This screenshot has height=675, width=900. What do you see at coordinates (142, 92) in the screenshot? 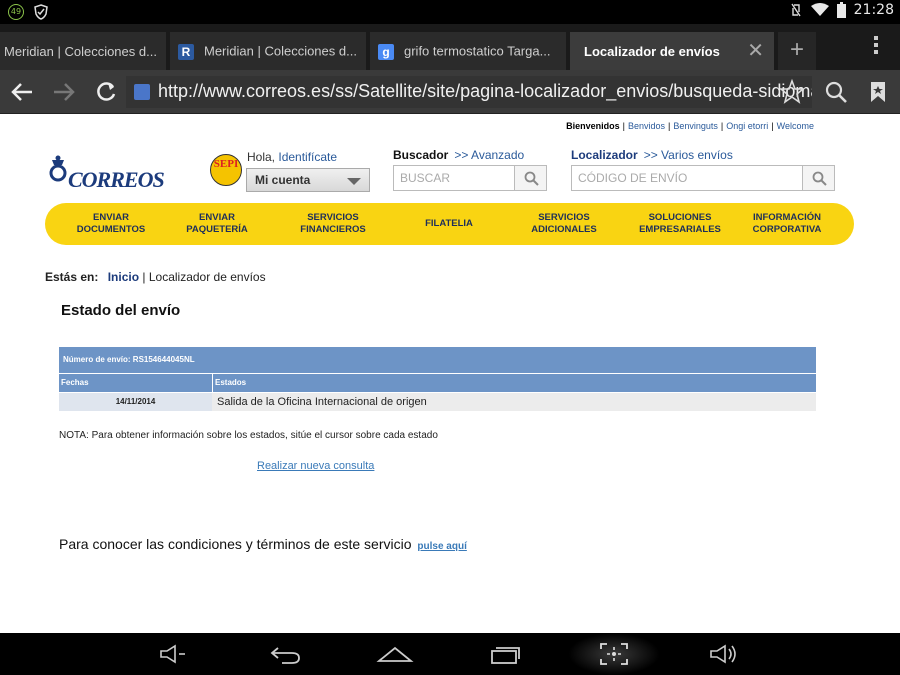
I see `site-favicon` at bounding box center [142, 92].